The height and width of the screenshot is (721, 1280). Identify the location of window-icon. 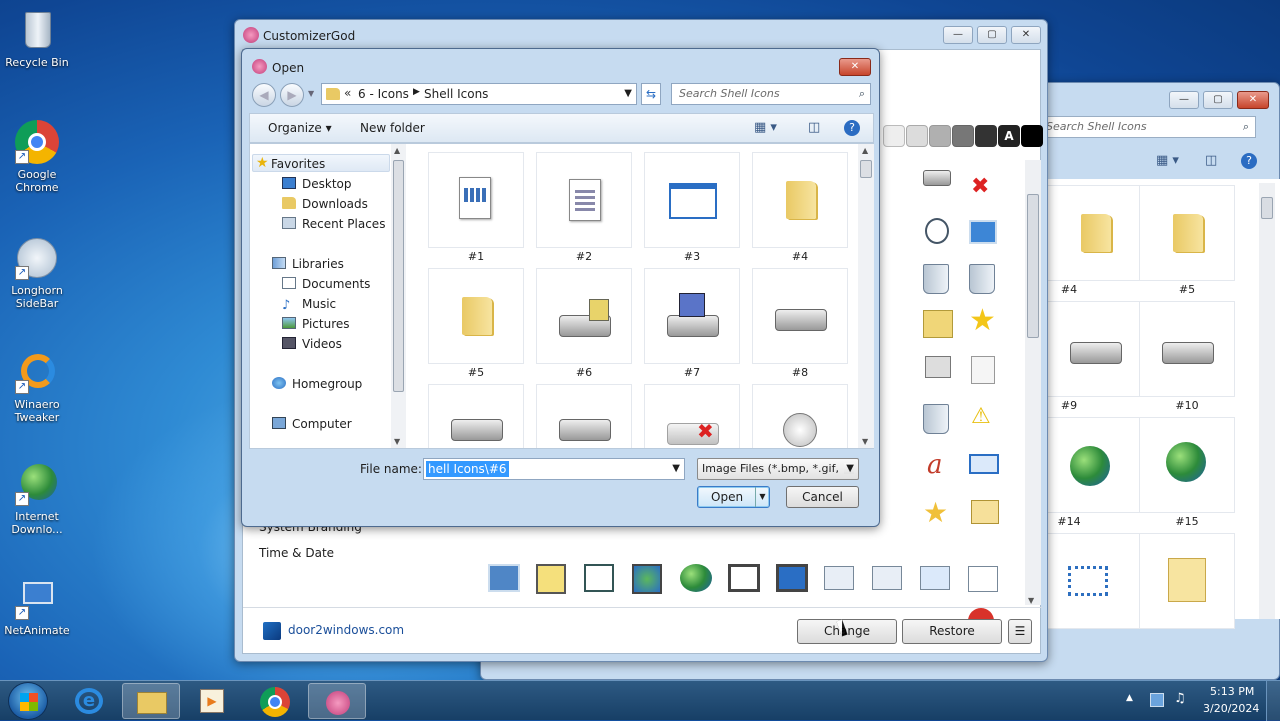
(984, 464).